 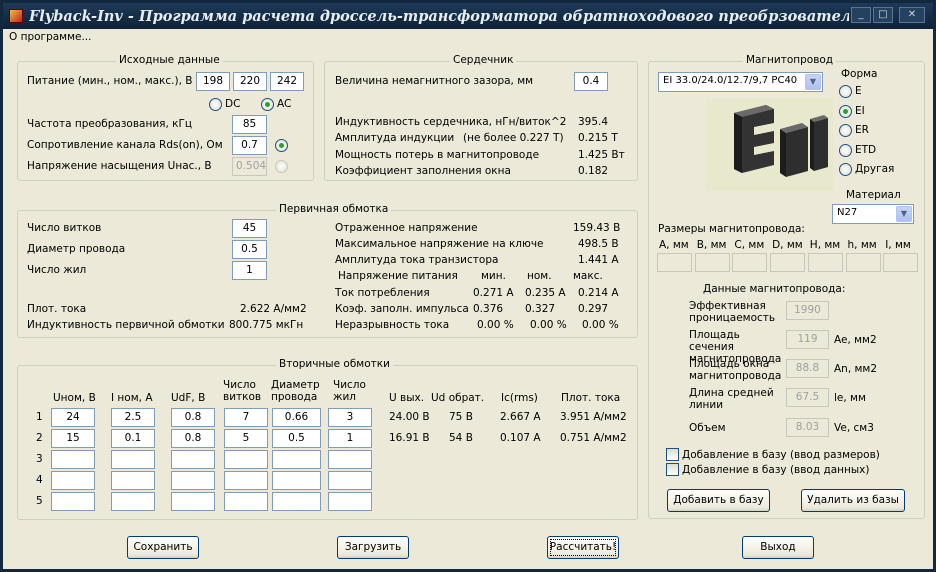 I want to click on minimize-button: _, so click(x=861, y=15).